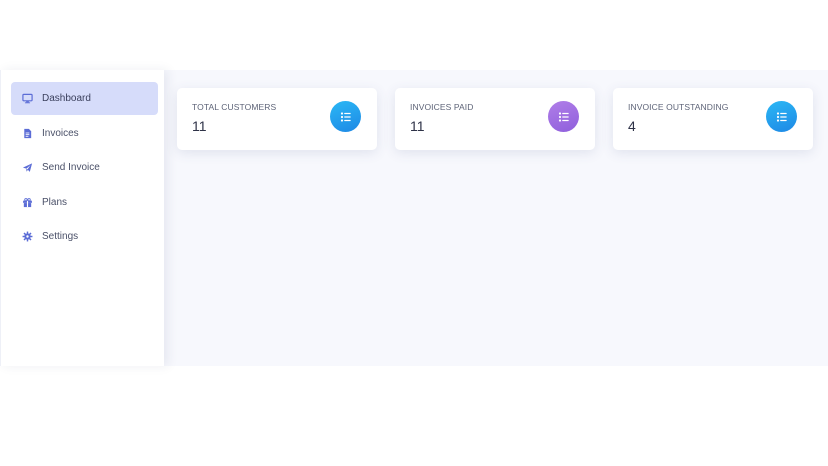  I want to click on sidebar-item-label: Settings, so click(60, 236).